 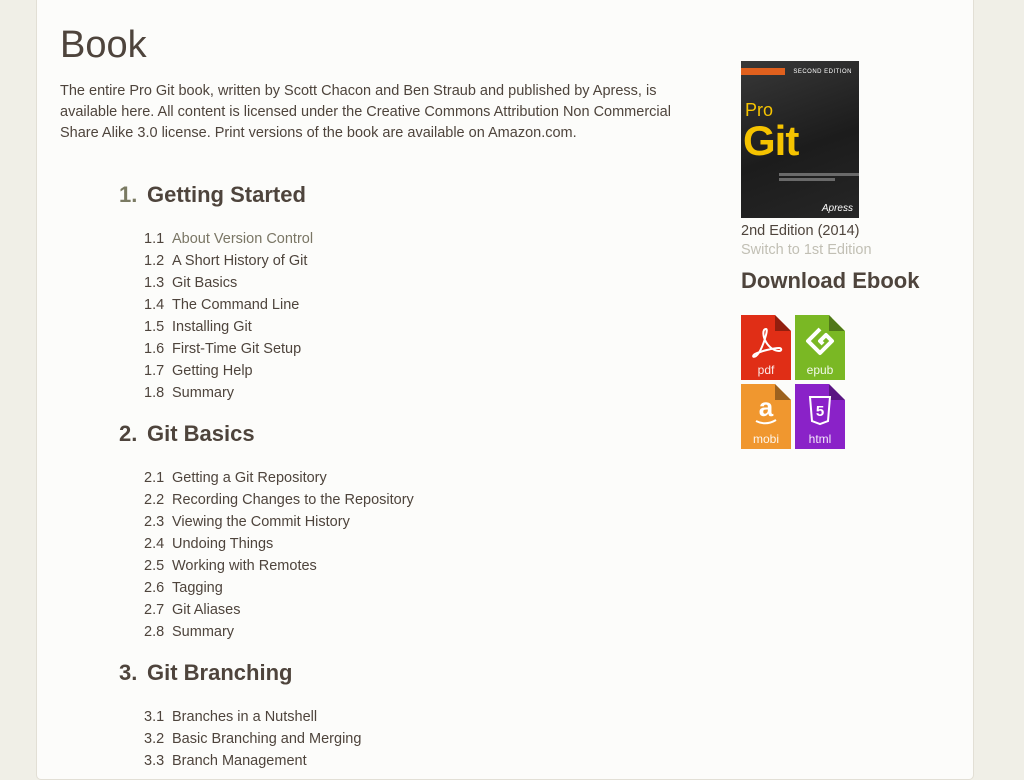 I want to click on download-pdf-button: pdf, so click(x=766, y=347).